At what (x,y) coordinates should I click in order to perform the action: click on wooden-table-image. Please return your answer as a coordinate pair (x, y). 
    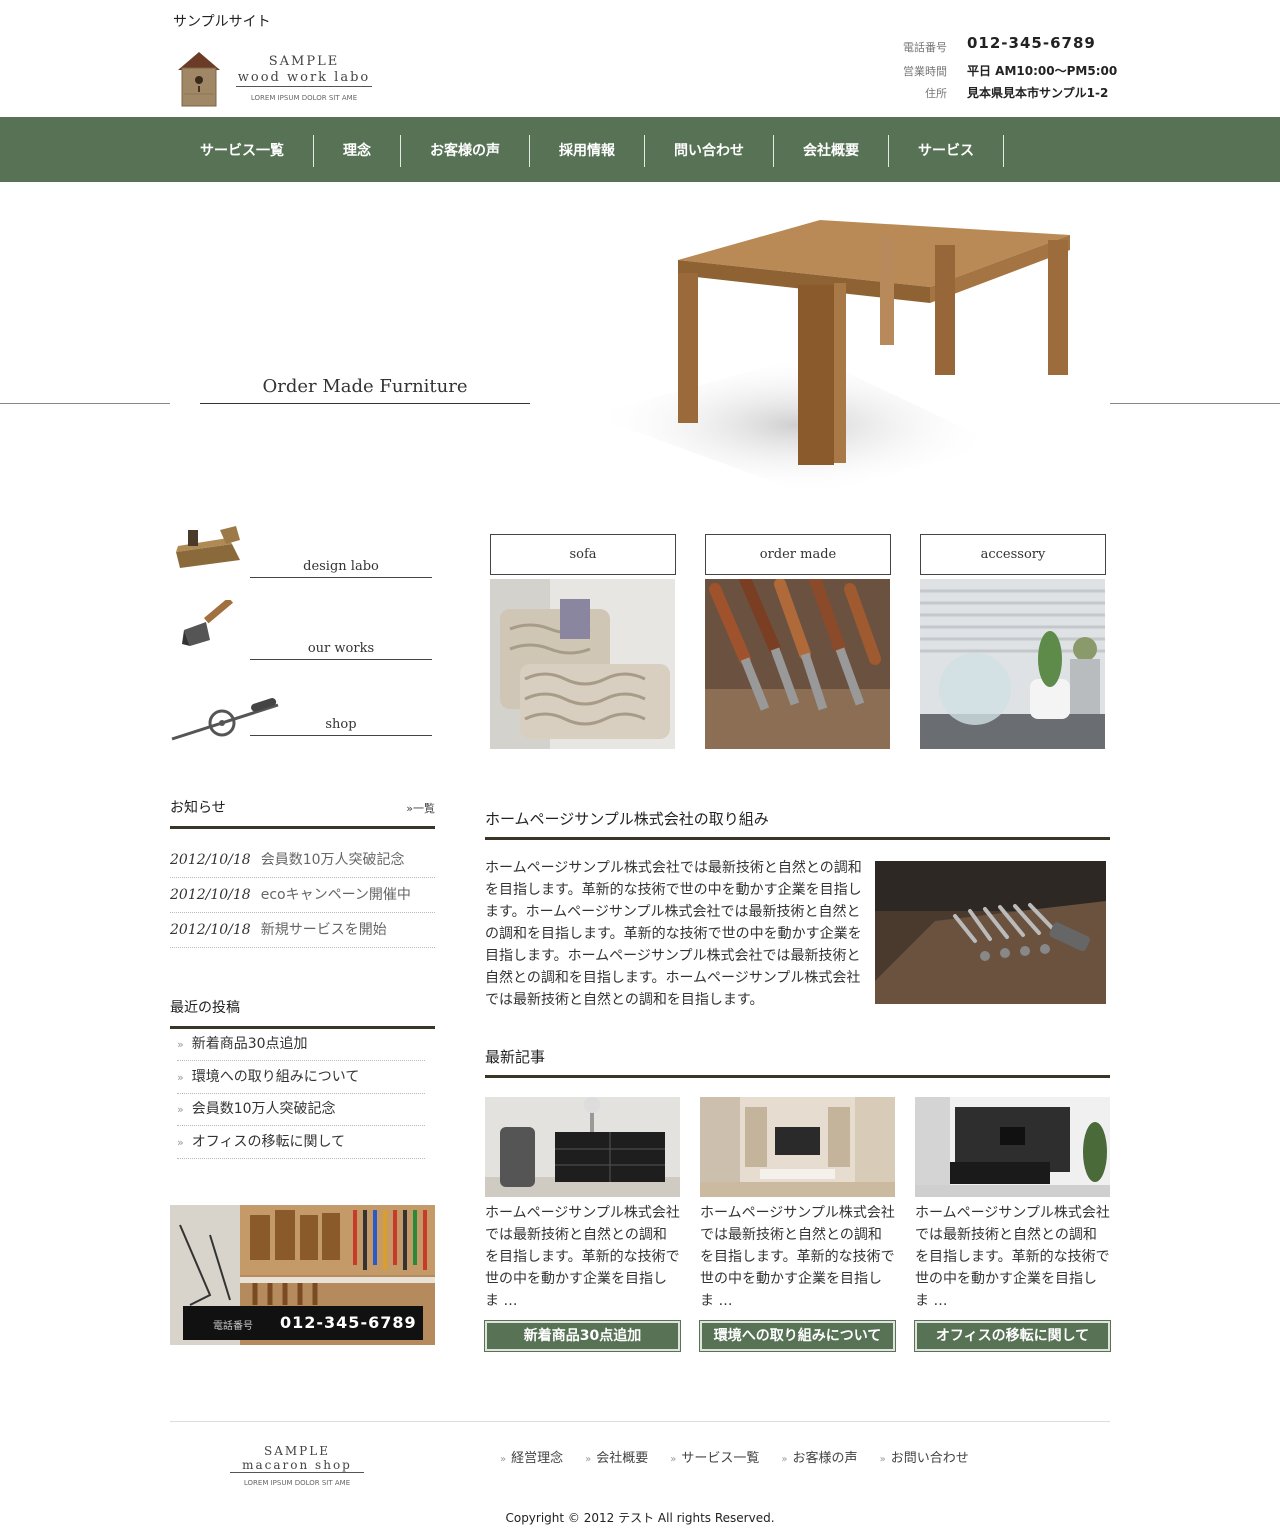
    Looking at the image, I should click on (830, 357).